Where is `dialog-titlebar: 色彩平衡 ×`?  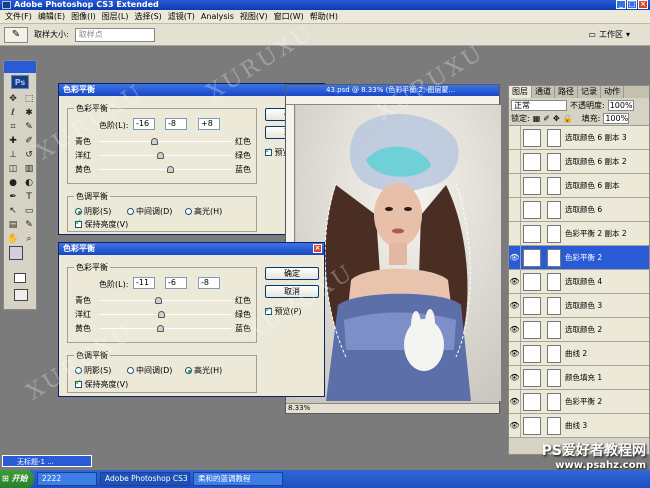
dialog-titlebar: 色彩平衡 × is located at coordinates (191, 249).